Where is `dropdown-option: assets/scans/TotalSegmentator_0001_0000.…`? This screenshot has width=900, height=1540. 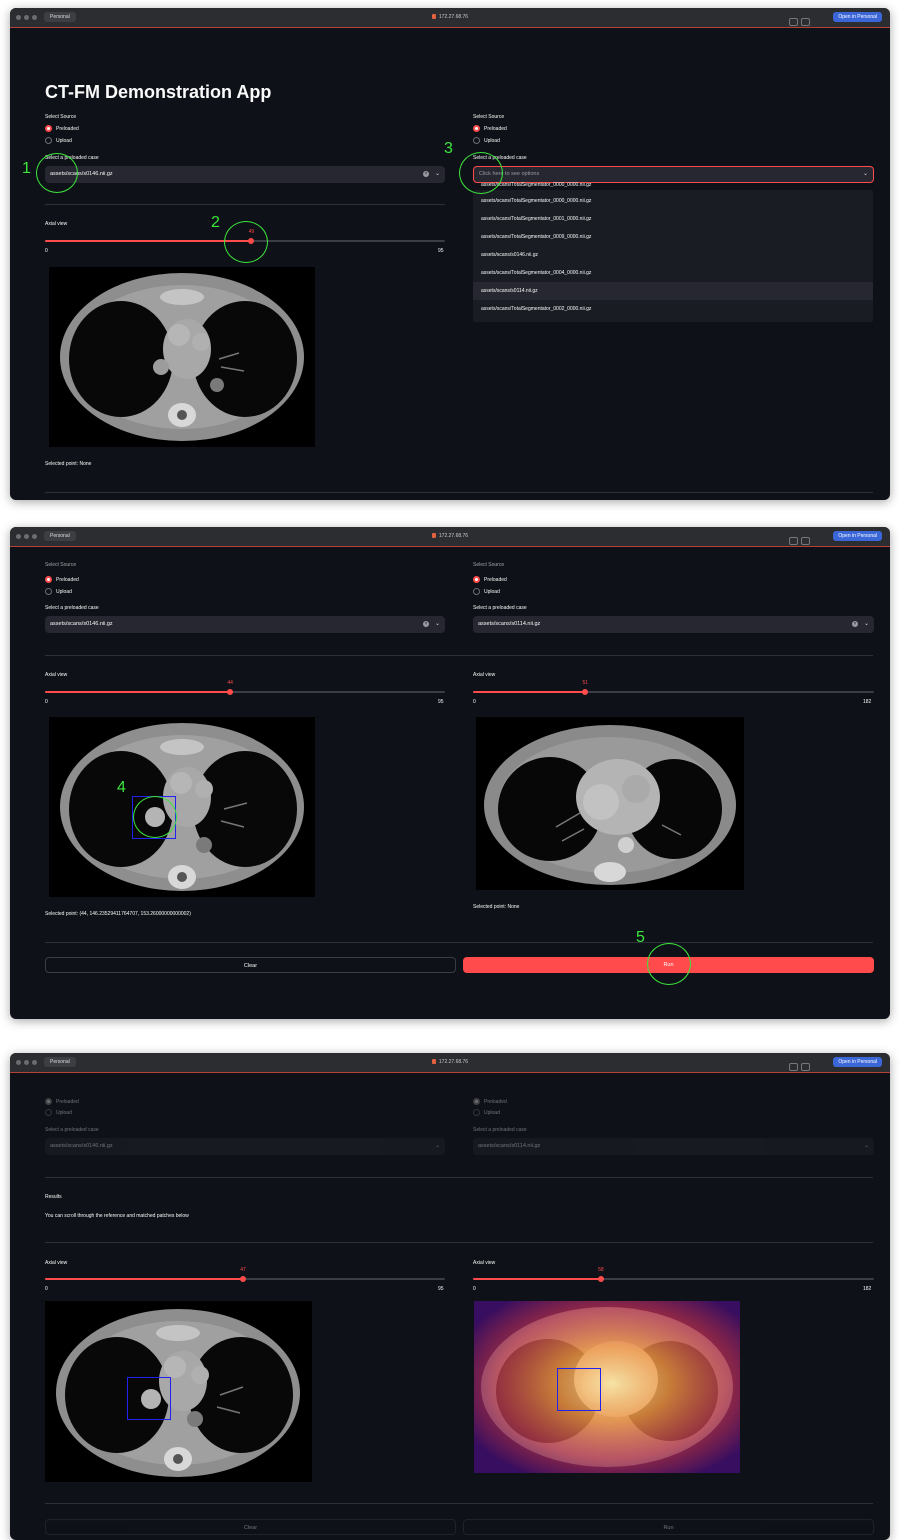 dropdown-option: assets/scans/TotalSegmentator_0001_0000.… is located at coordinates (673, 219).